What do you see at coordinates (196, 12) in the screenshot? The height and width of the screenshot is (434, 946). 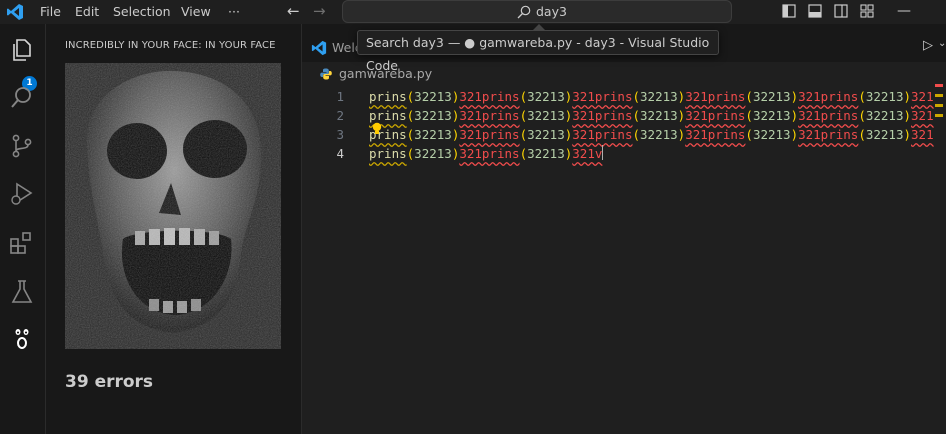 I see `menu-view: View` at bounding box center [196, 12].